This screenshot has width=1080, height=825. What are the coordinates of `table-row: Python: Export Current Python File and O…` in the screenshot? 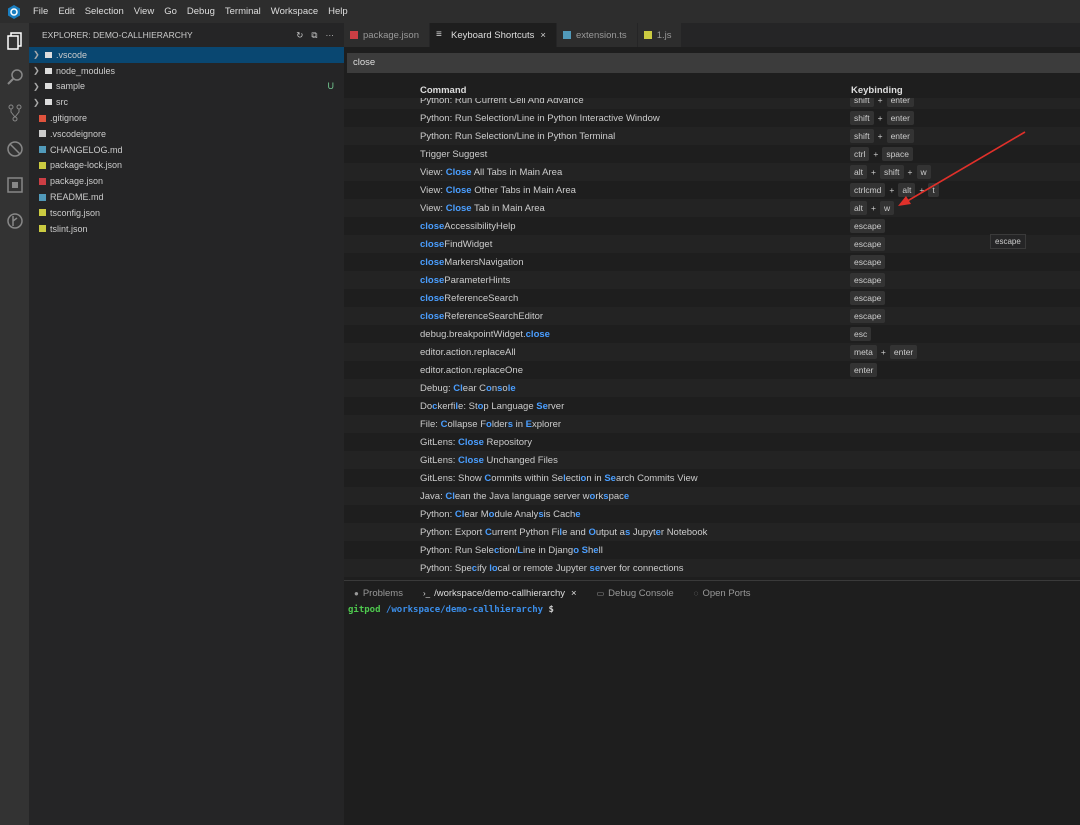 It's located at (712, 532).